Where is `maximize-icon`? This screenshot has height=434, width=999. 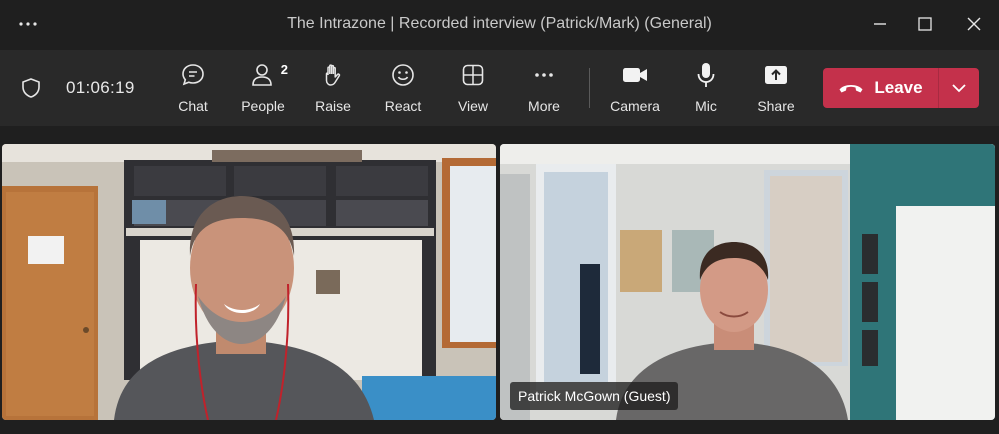
maximize-icon is located at coordinates (925, 24).